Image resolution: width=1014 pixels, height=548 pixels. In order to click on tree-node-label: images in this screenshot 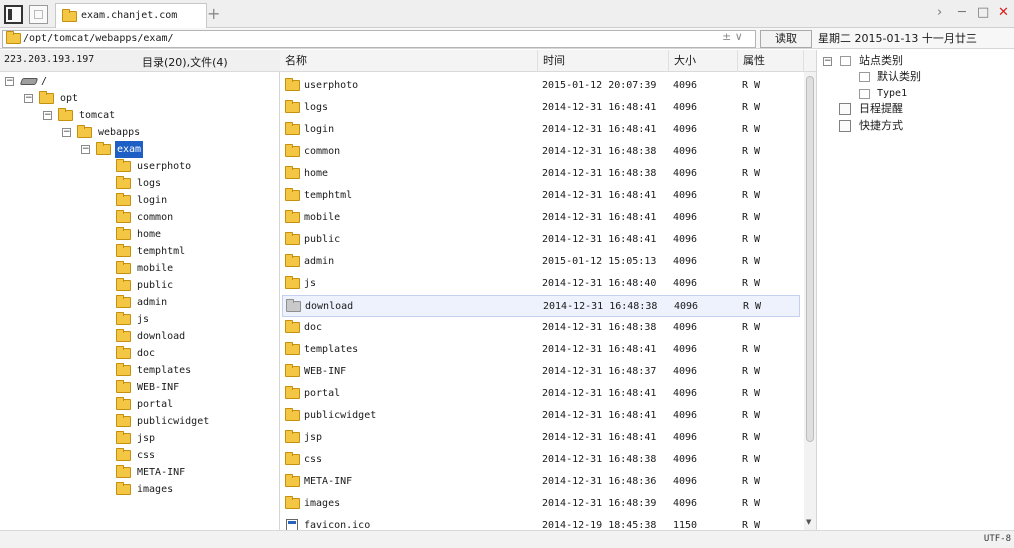, I will do `click(155, 489)`.